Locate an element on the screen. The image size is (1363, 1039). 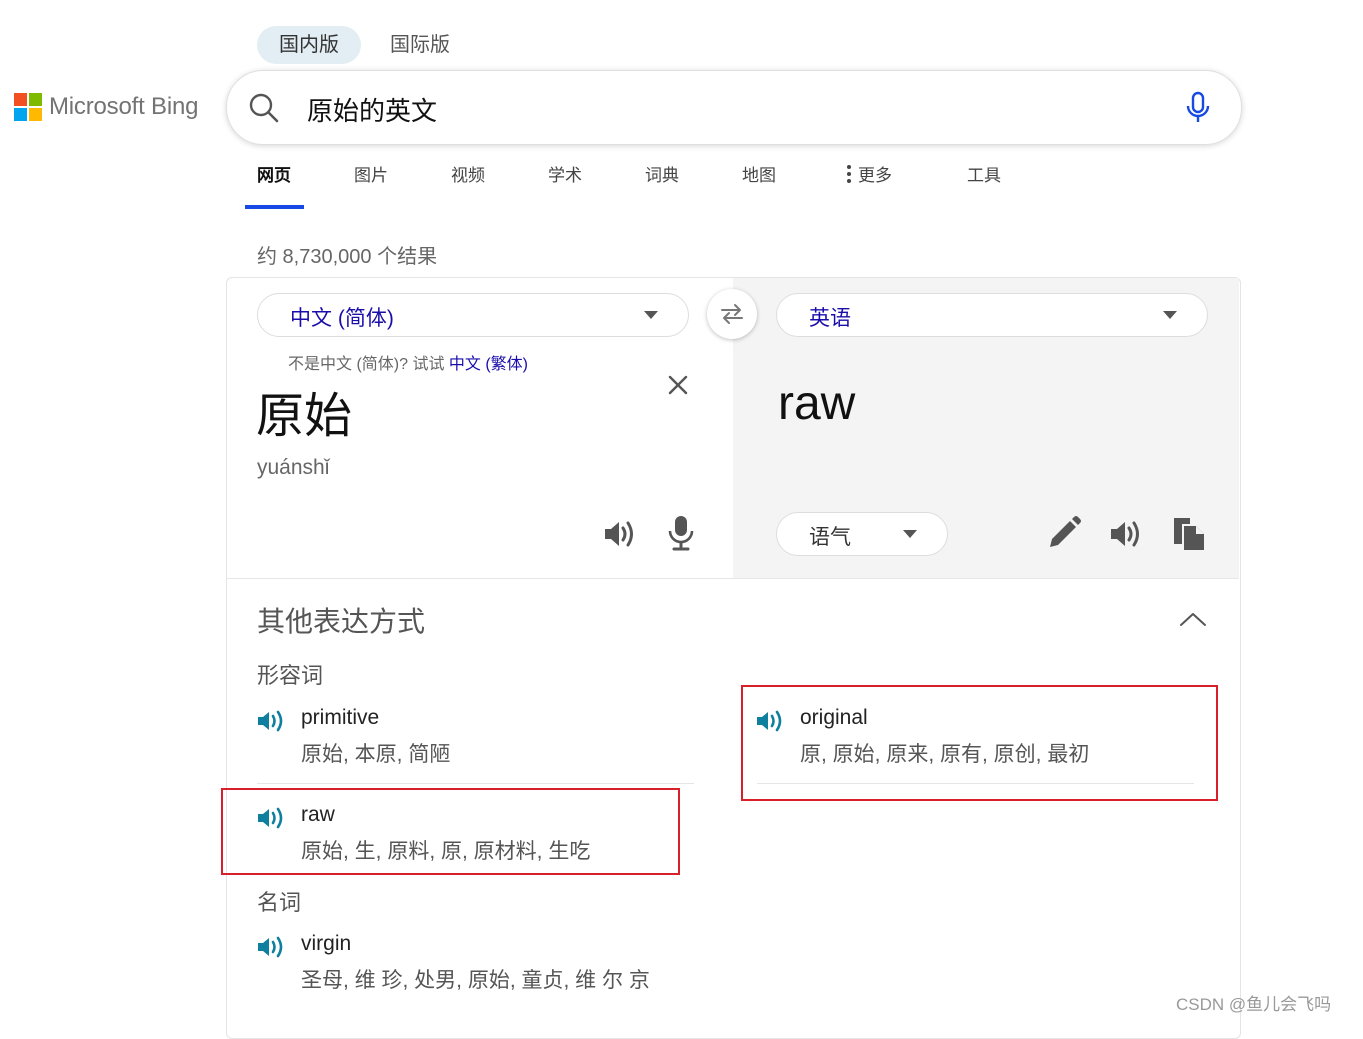
source-language-label: 中文 (简体) is located at coordinates (342, 318).